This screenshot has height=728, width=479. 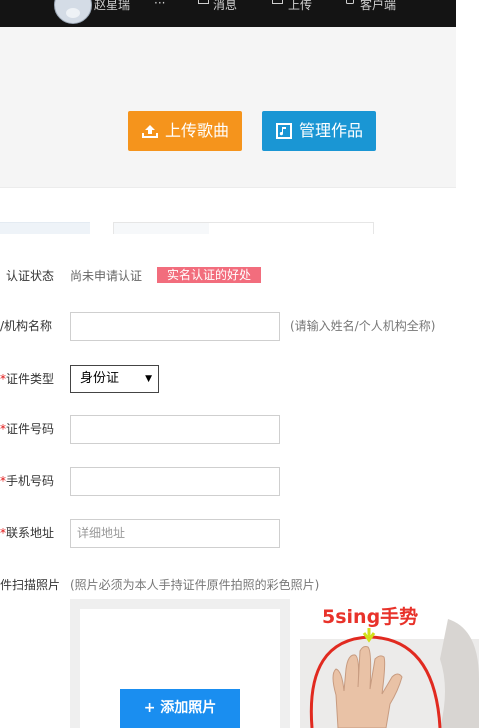 What do you see at coordinates (228, 13) in the screenshot?
I see `top-nav-bar: 赵星瑞 ··· 消息 上传 客户端` at bounding box center [228, 13].